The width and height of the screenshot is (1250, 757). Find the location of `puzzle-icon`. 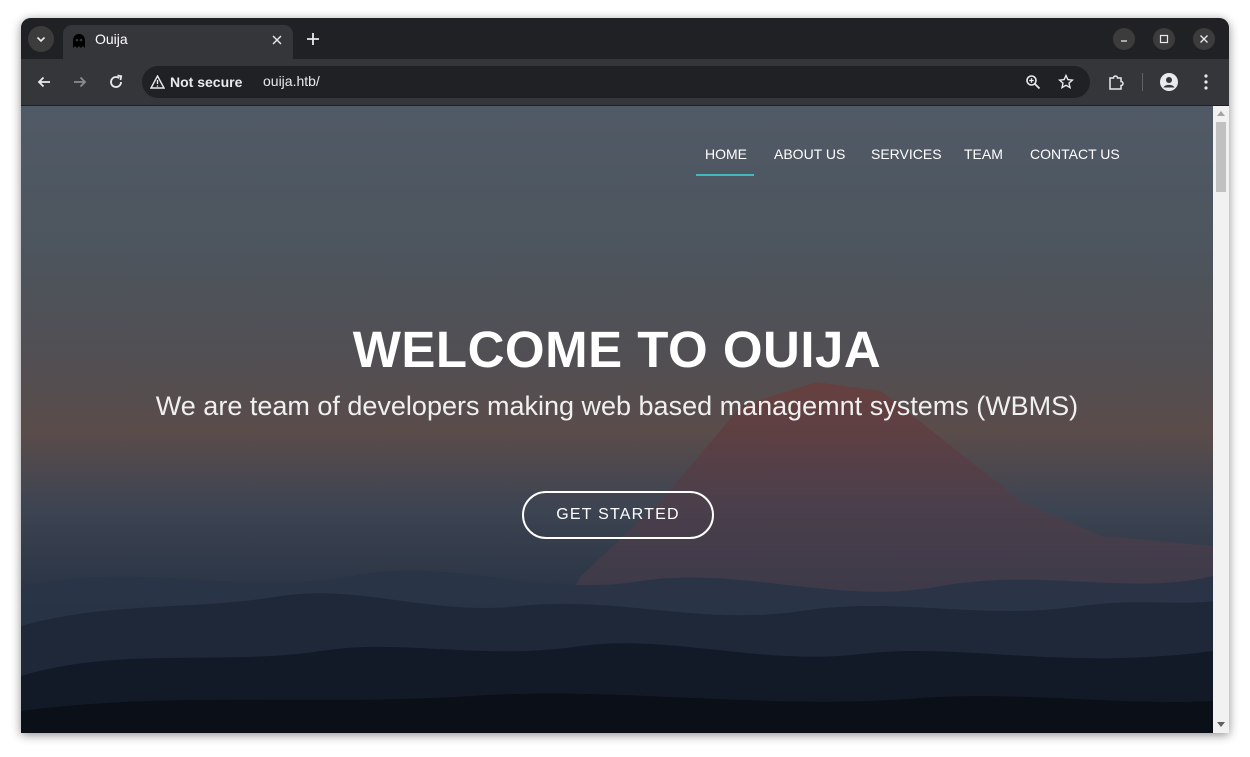

puzzle-icon is located at coordinates (1116, 82).